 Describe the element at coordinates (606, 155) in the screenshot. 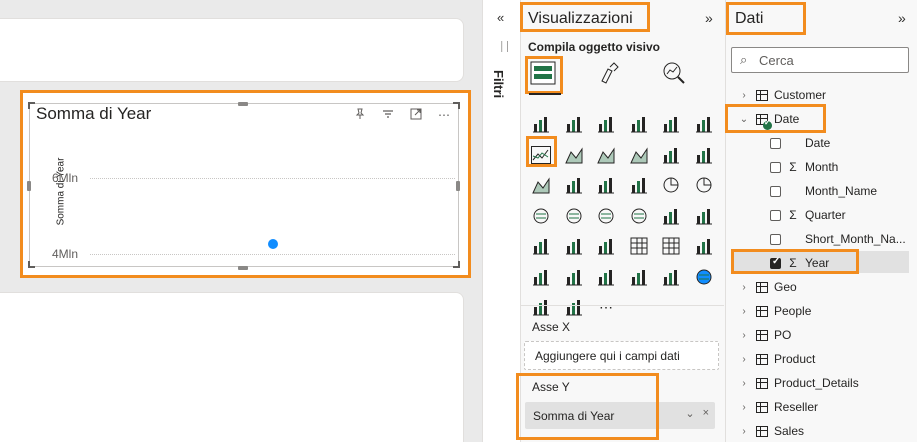

I see `stacked-area-icon` at that location.